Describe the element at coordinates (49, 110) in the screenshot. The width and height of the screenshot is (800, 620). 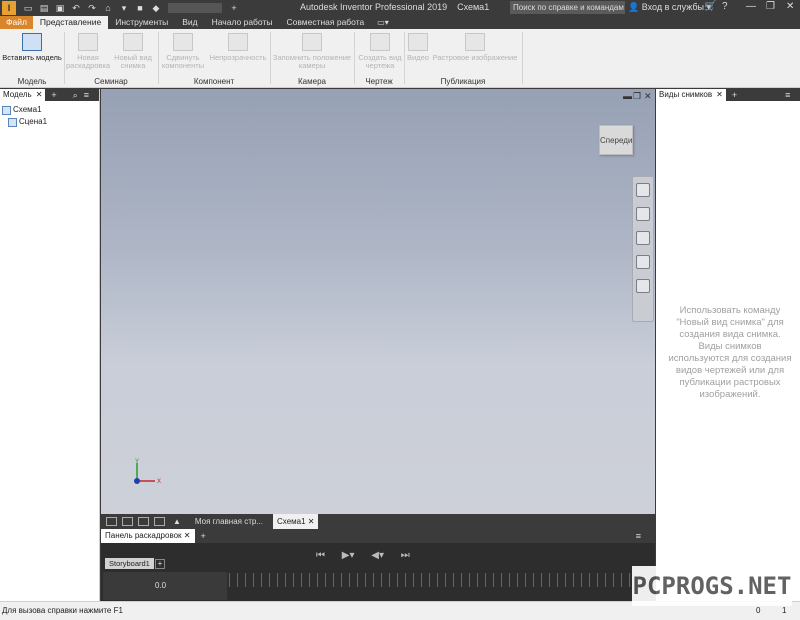
I see `tree-item-scheme: Схема1` at that location.